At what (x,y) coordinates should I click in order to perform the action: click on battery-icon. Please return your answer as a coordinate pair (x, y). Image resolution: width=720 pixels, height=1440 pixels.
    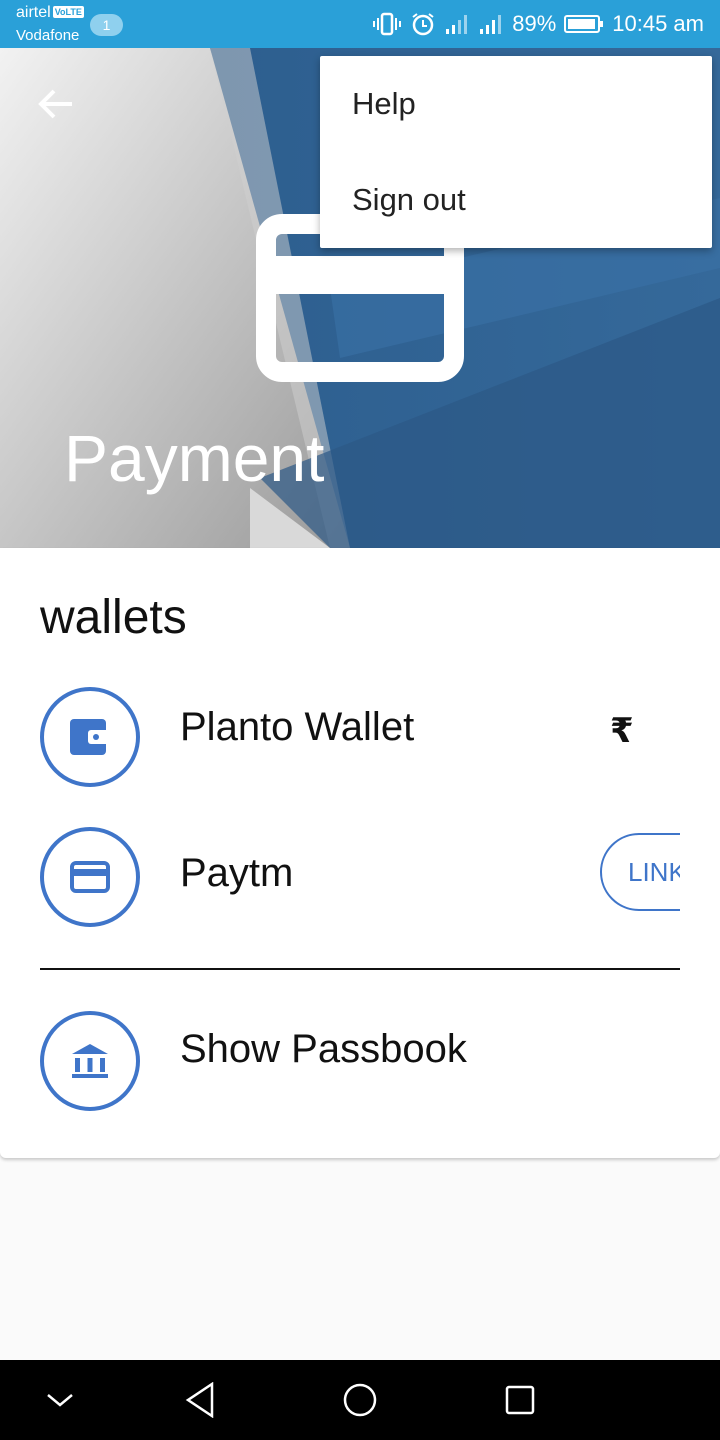
    Looking at the image, I should click on (584, 24).